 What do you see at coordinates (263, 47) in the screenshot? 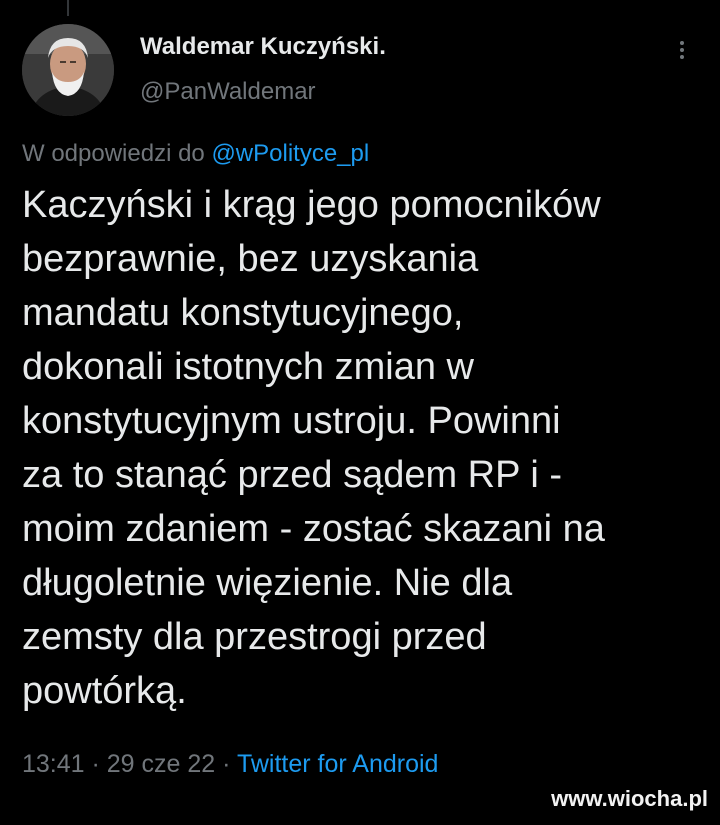
I see `author-display-name: Waldemar Kuczyński.` at bounding box center [263, 47].